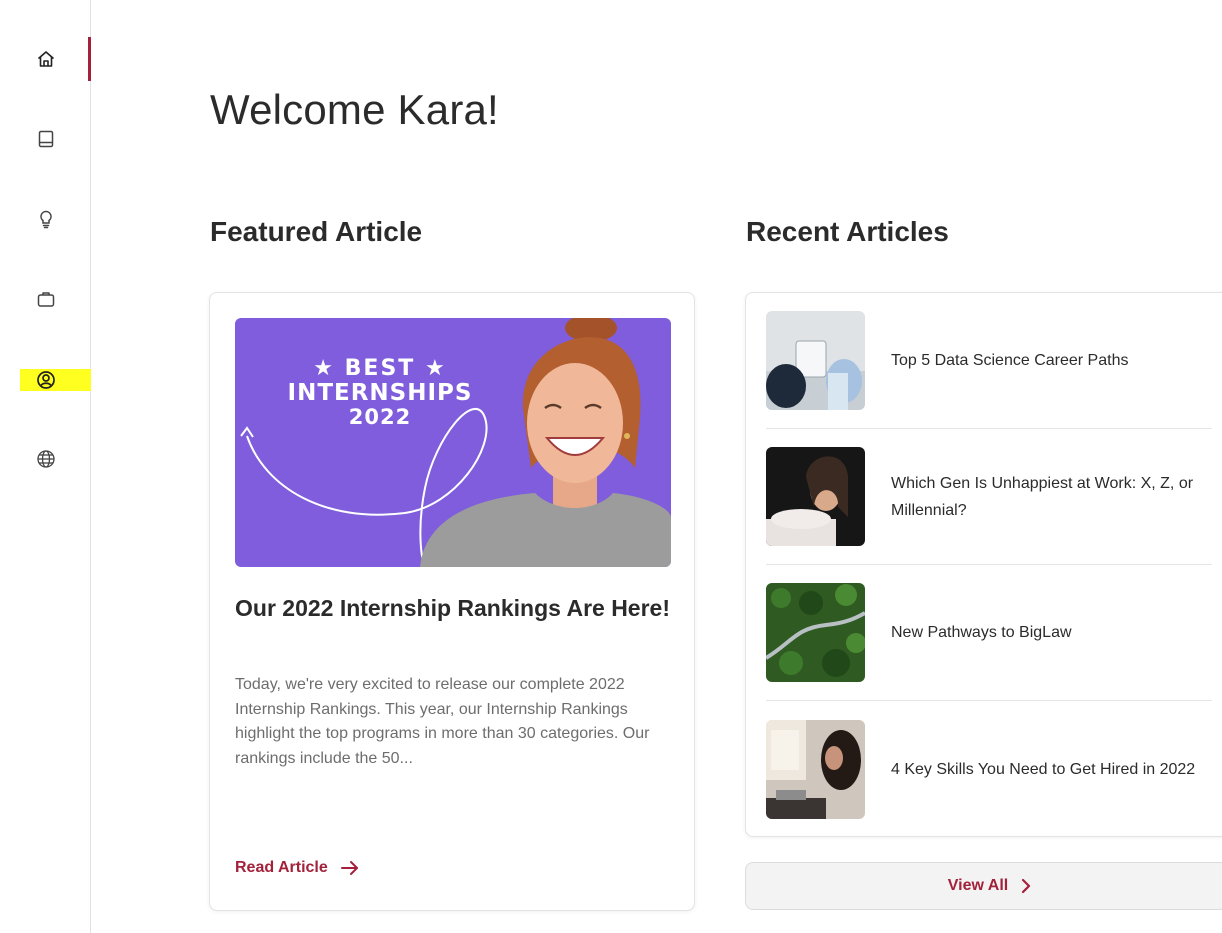 The height and width of the screenshot is (933, 1222). Describe the element at coordinates (46, 139) in the screenshot. I see `book-icon` at that location.